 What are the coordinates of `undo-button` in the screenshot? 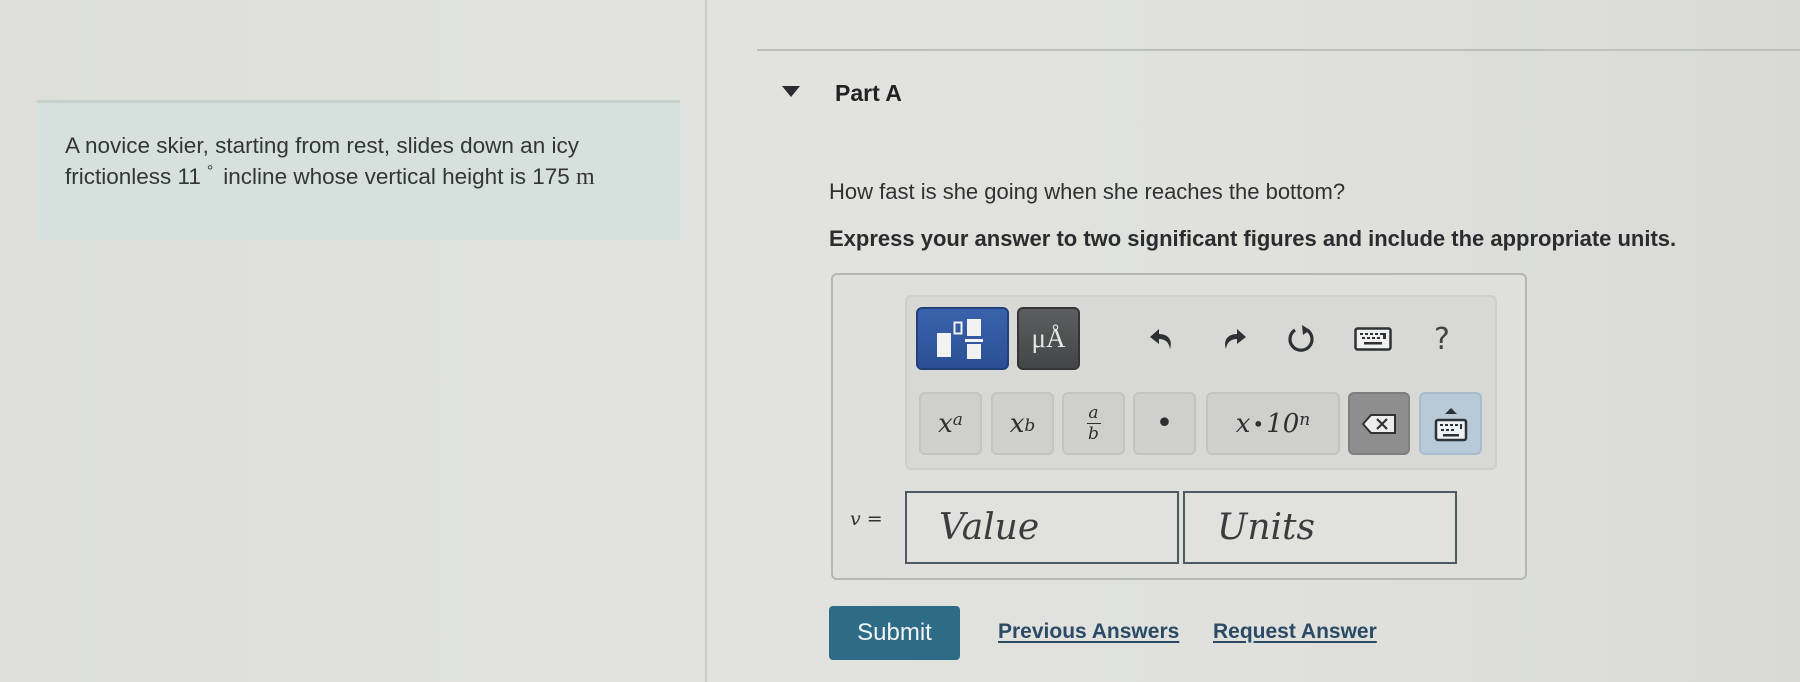 It's located at (1162, 339).